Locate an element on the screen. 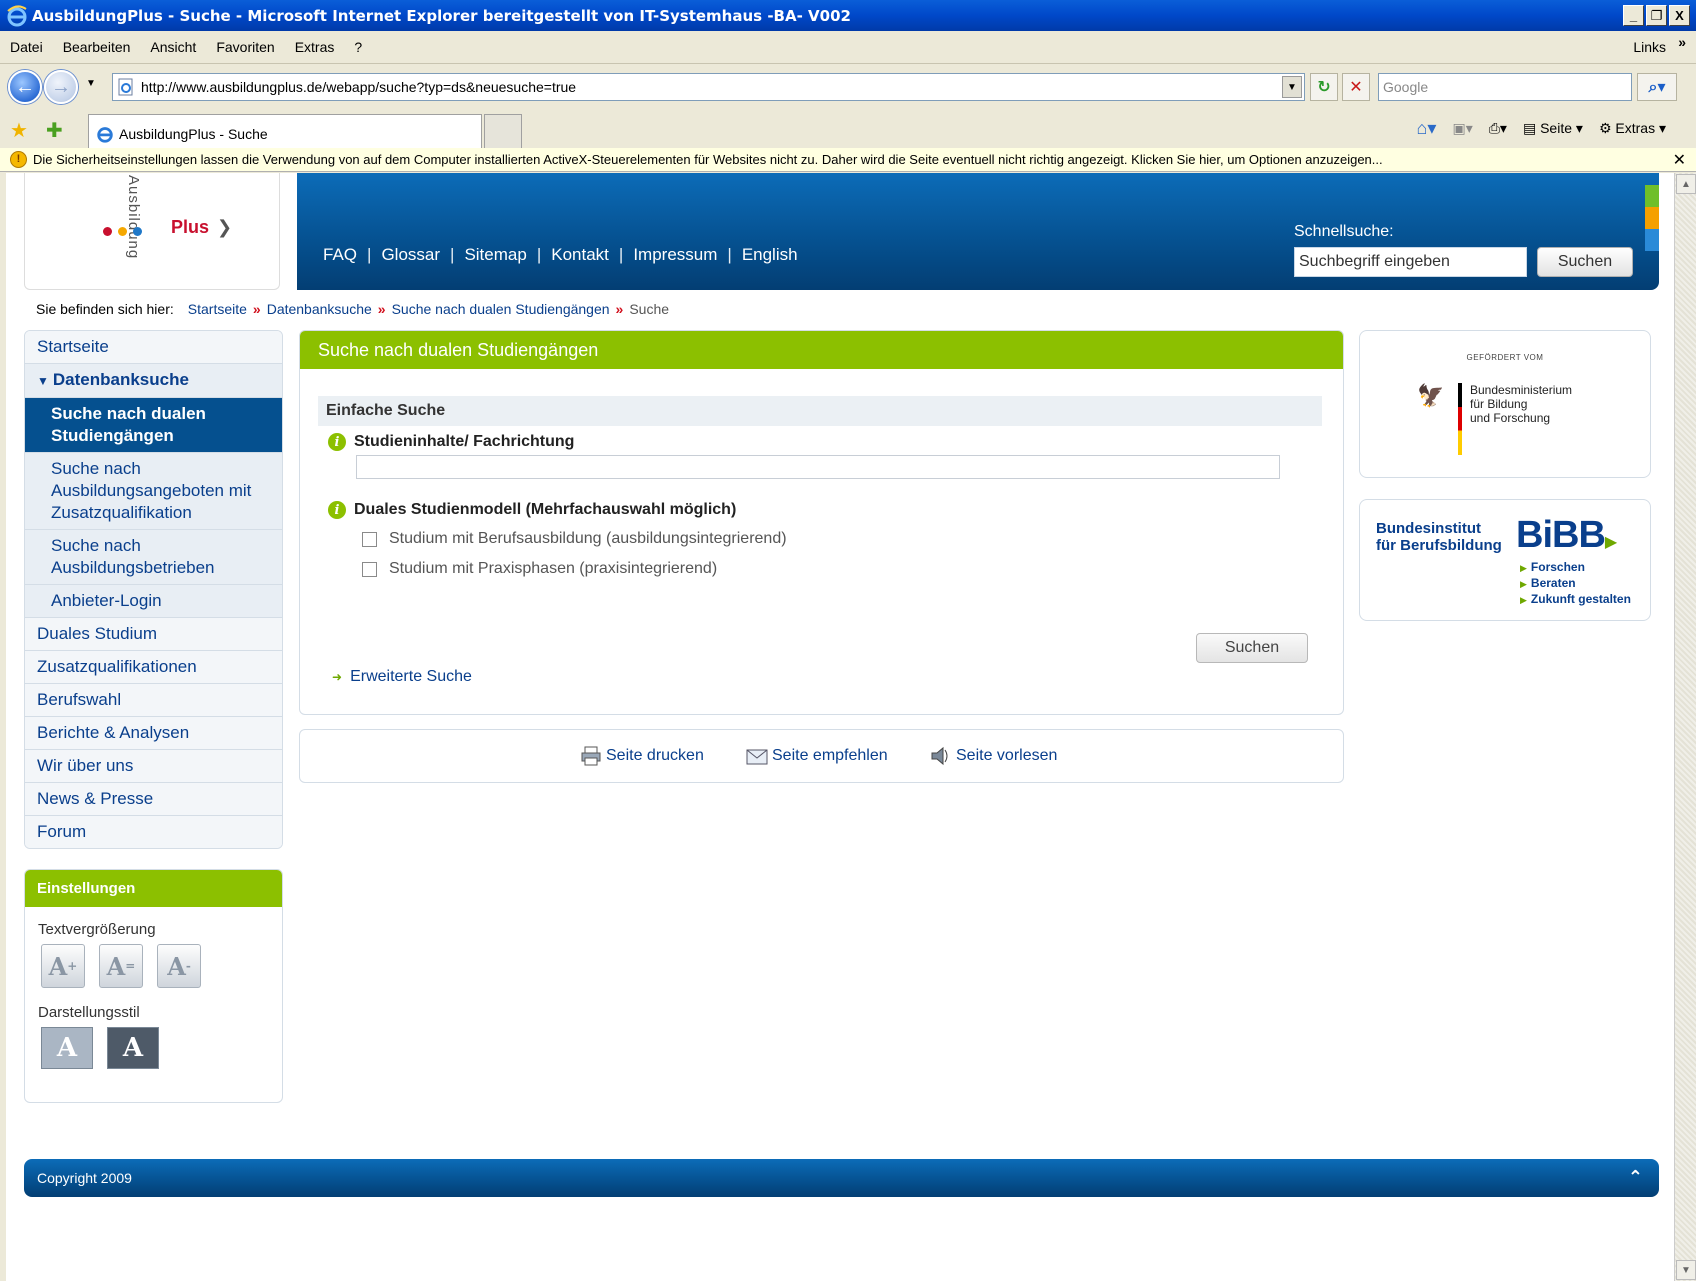 The height and width of the screenshot is (1281, 1696). nav-impressum: Impressum is located at coordinates (675, 255).